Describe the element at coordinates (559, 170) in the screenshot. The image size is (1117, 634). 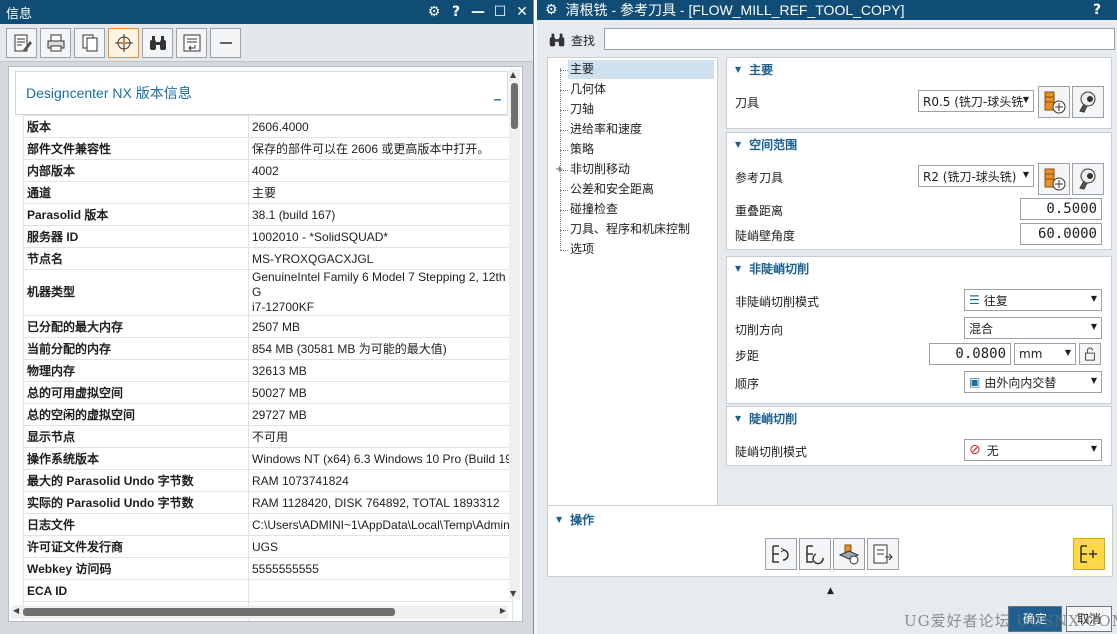
I see `expand-icon: +` at that location.